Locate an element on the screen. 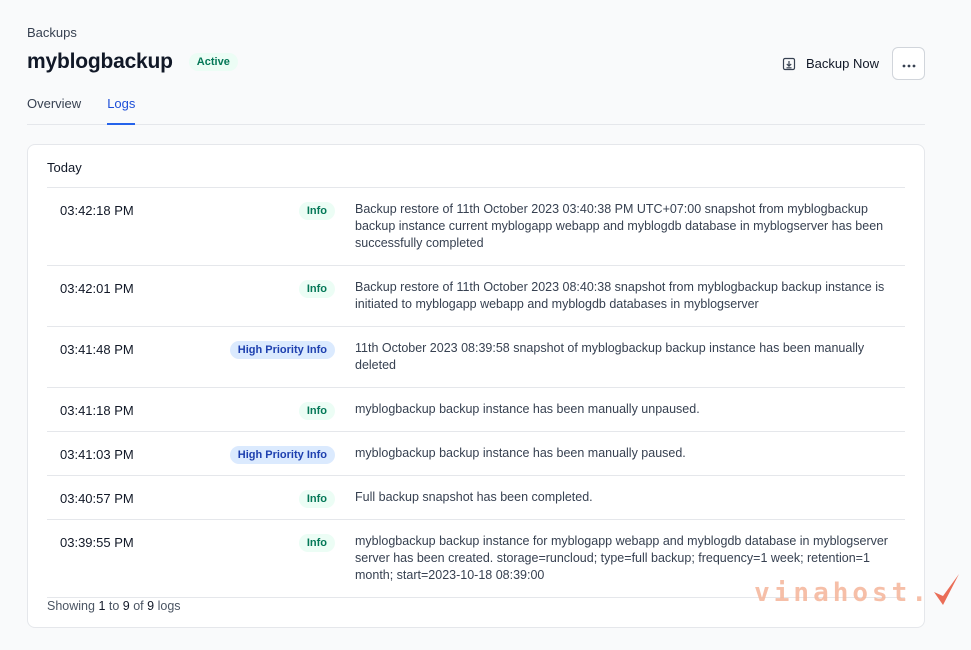 The image size is (971, 650). log-time: 03:39:55 PM is located at coordinates (97, 542).